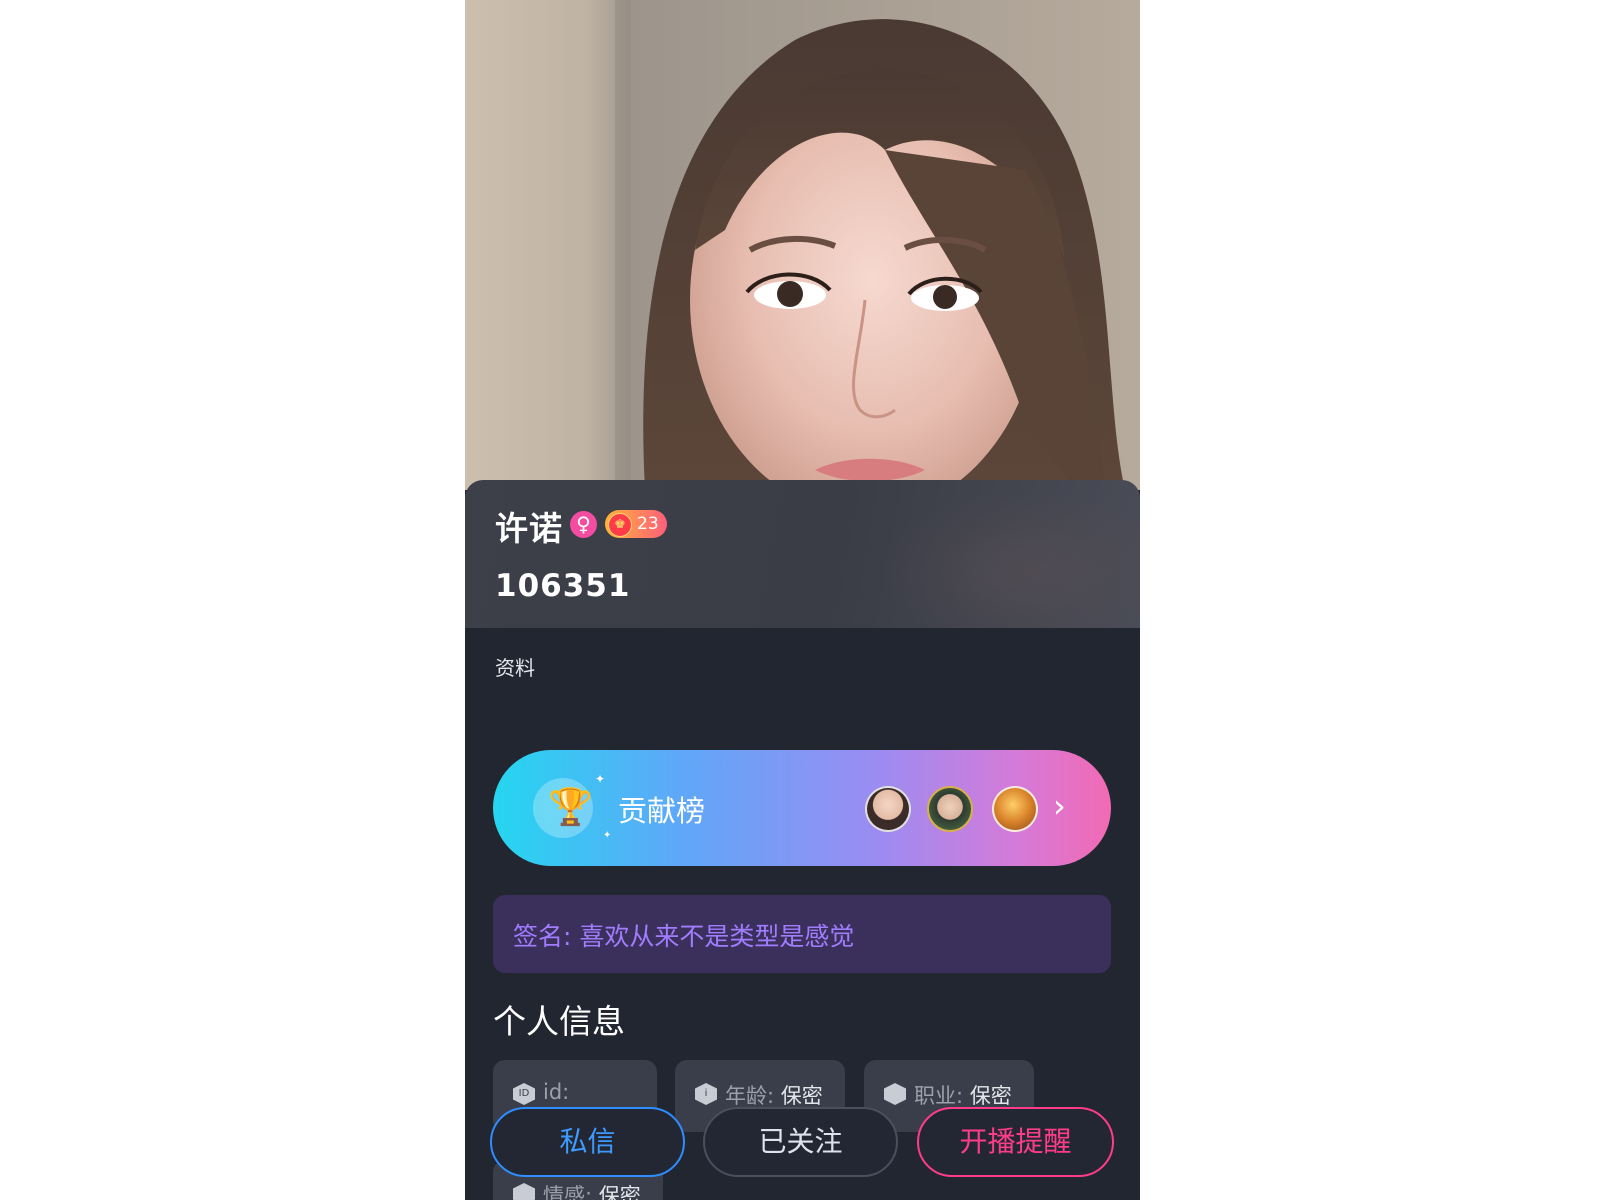  Describe the element at coordinates (529, 528) in the screenshot. I see `user-name: 许诺` at that location.